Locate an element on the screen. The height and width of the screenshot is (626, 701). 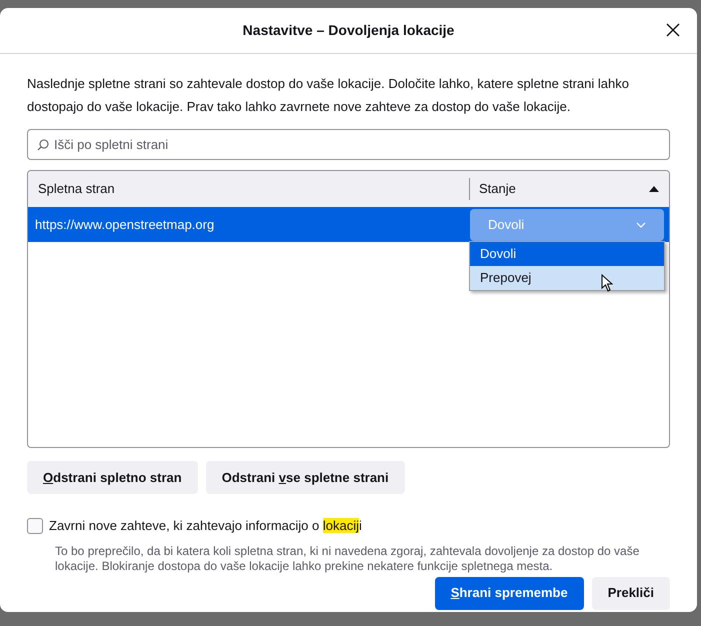
search-field: Išči po spletni strani is located at coordinates (348, 144).